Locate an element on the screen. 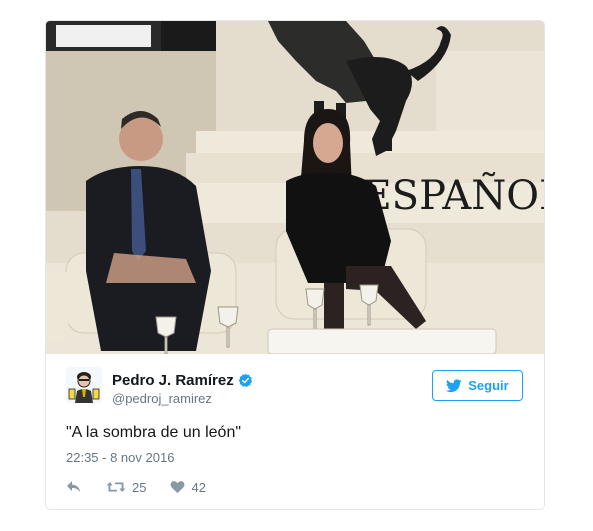  tweet-header: Pedro J. Ramírez @pedroj_ramirez Seguir is located at coordinates (295, 387).